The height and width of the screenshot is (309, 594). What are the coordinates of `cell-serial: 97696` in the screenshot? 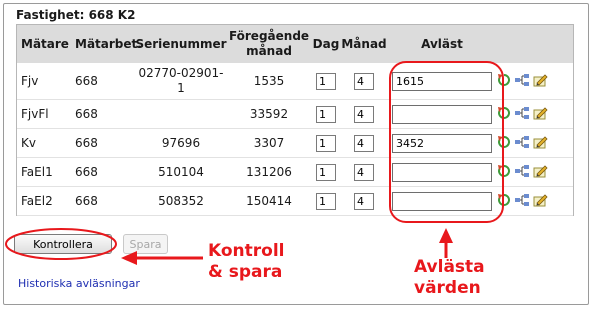 It's located at (181, 143).